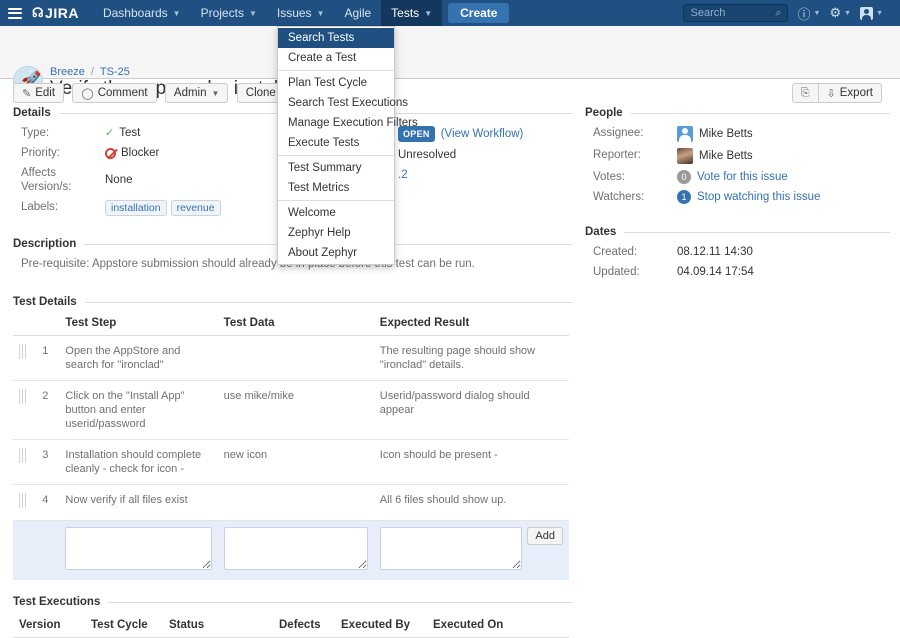 This screenshot has height=638, width=900. I want to click on share-button: ⎘, so click(805, 93).